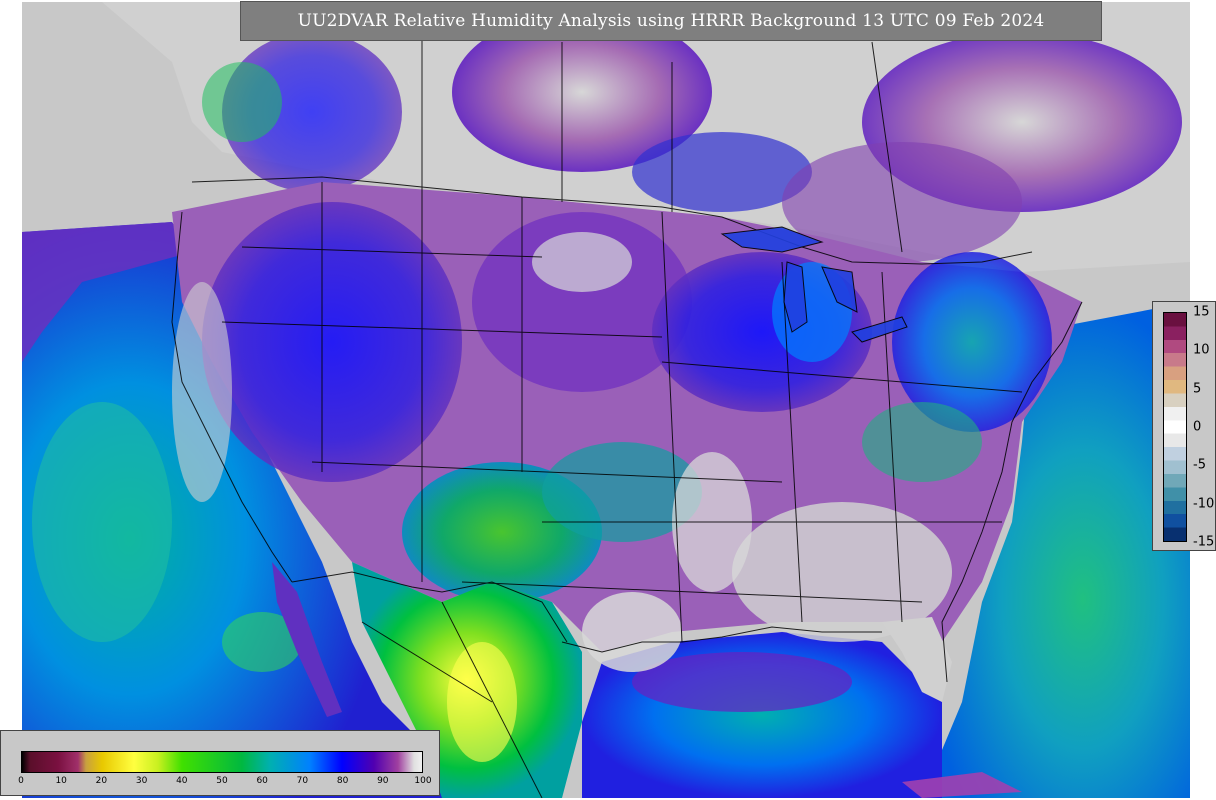  What do you see at coordinates (922, 442) in the screenshot?
I see `appalachian-green` at bounding box center [922, 442].